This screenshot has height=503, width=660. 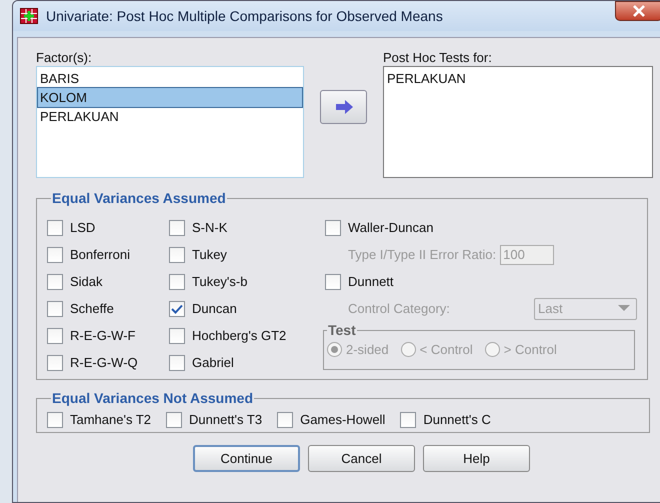 I want to click on checkbox-option: Tukey's-b, so click(x=230, y=281).